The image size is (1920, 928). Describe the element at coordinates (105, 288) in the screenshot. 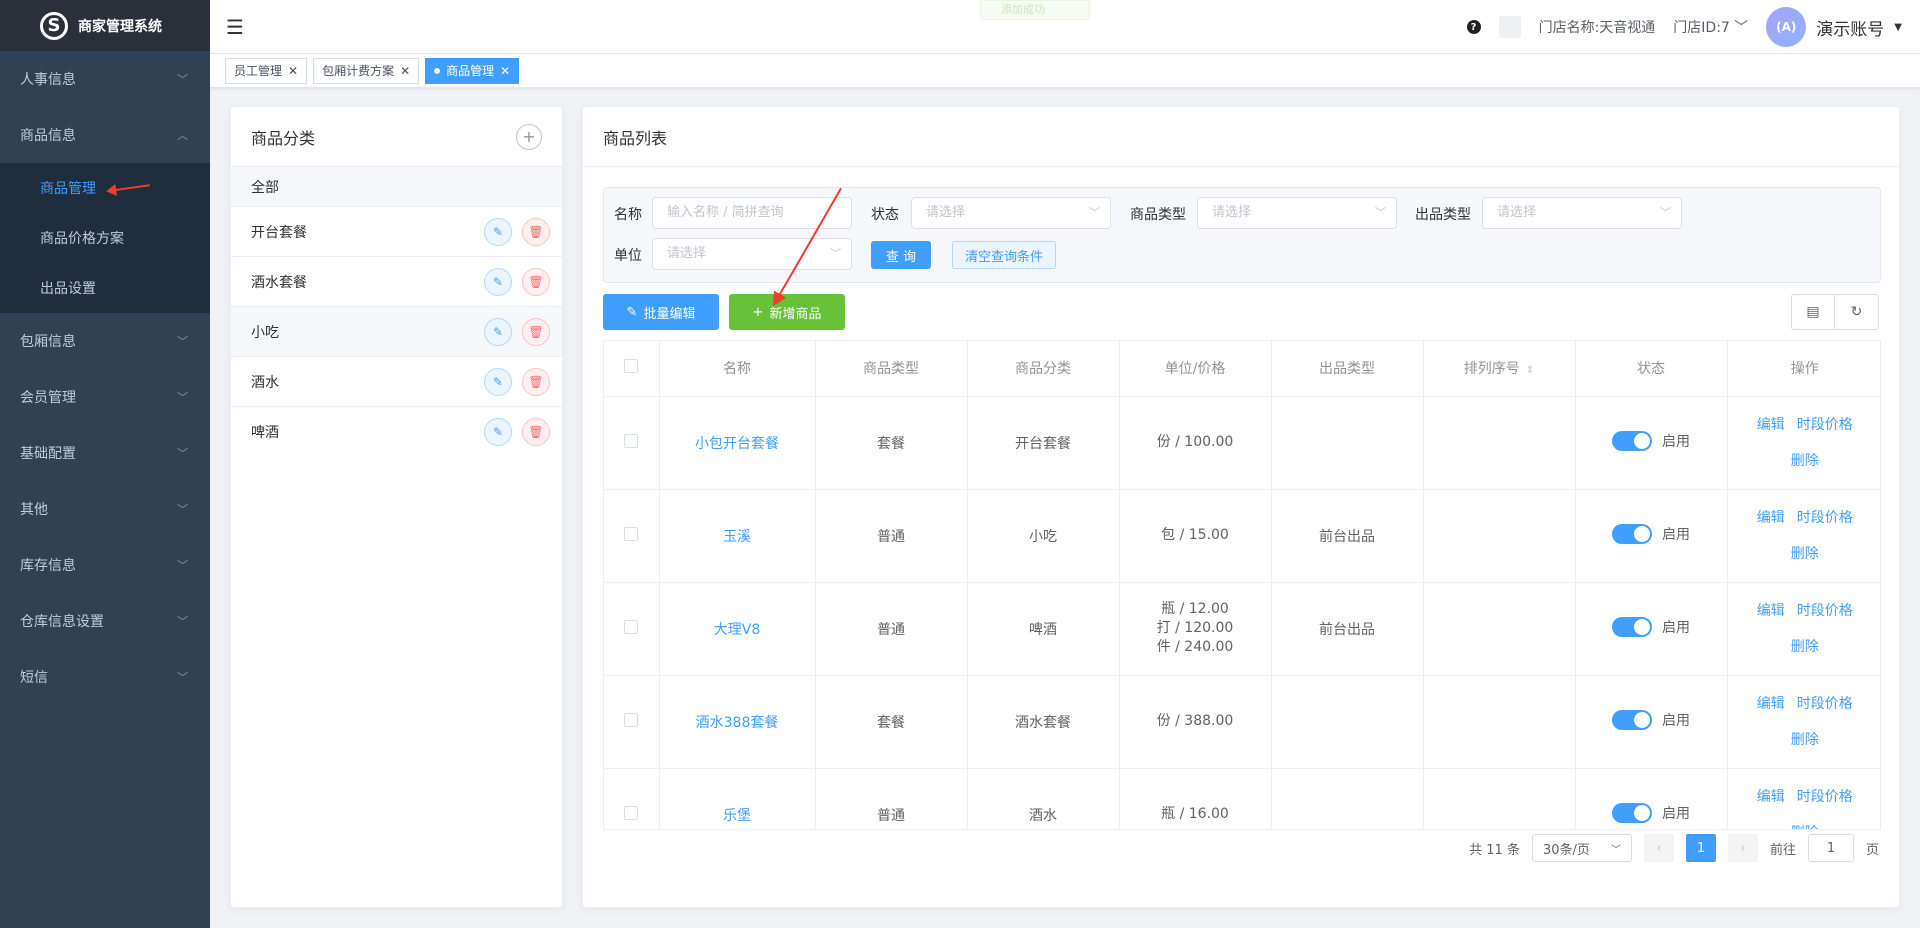

I see `sidebar-subitem-output-setting: 出品设置` at that location.